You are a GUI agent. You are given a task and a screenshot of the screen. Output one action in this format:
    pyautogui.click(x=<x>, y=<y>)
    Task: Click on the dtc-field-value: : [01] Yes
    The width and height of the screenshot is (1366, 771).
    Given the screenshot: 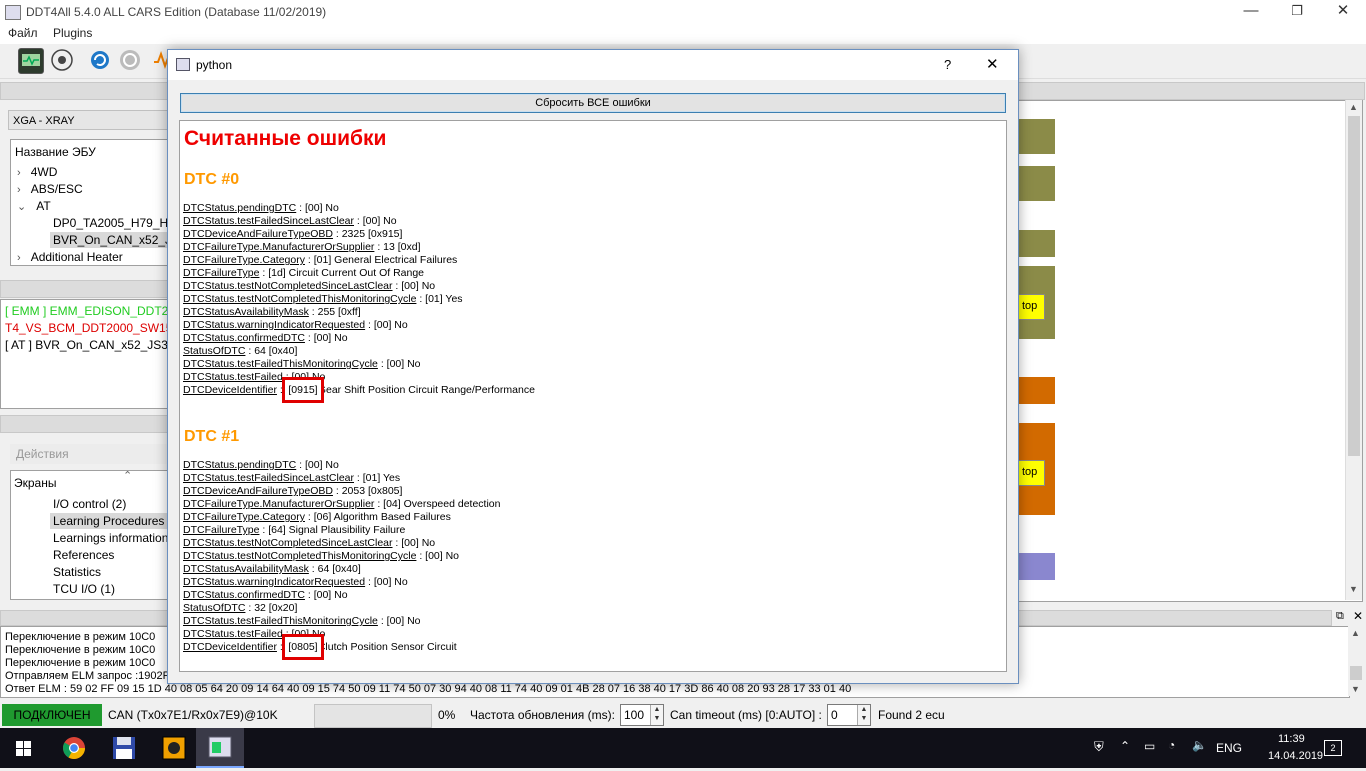 What is the action you would take?
    pyautogui.click(x=377, y=478)
    